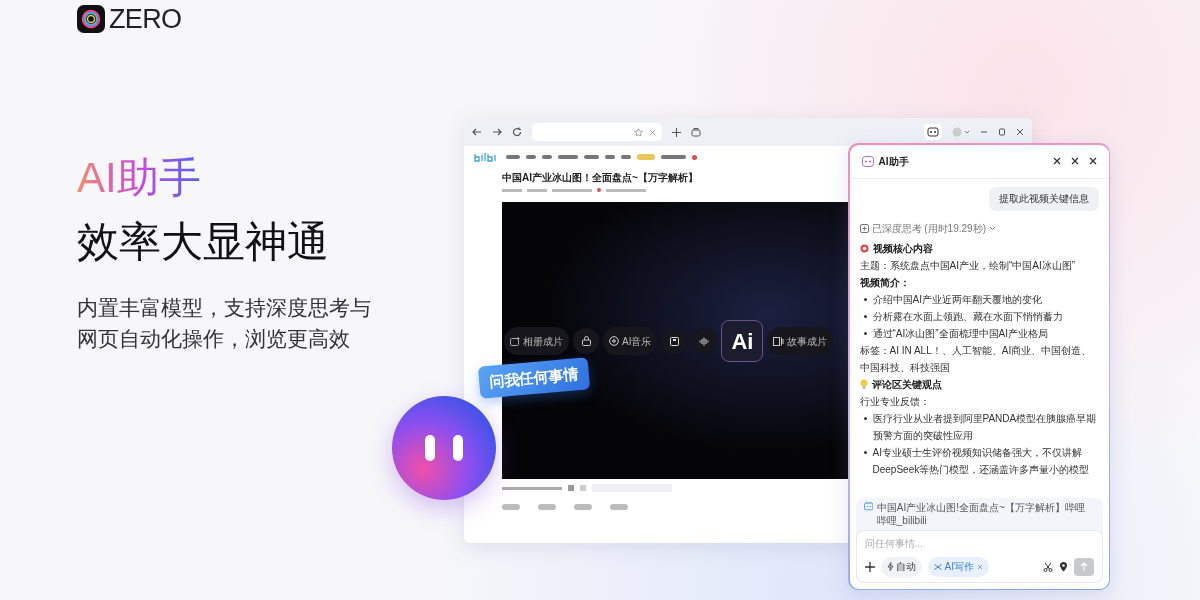 The width and height of the screenshot is (1200, 600). I want to click on bullet-text: 介绍中国AI产业近两年翻天覆地的变化, so click(957, 299).